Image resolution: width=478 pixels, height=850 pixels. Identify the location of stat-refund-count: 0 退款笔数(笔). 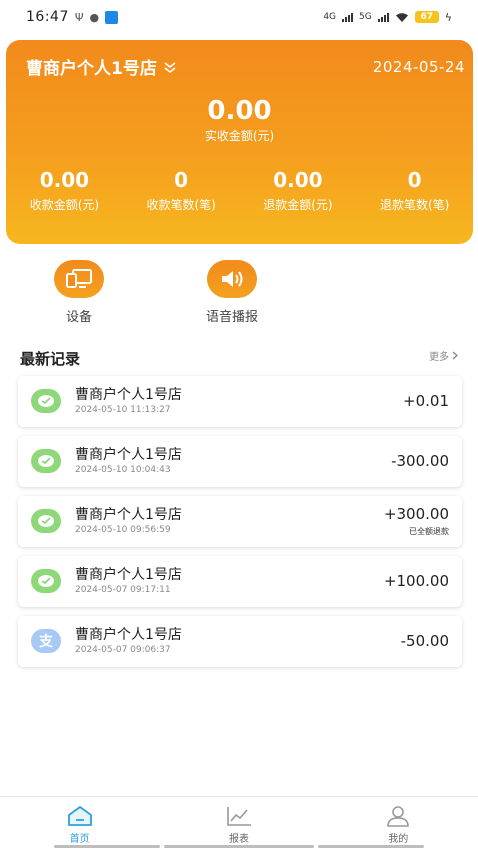
(414, 190).